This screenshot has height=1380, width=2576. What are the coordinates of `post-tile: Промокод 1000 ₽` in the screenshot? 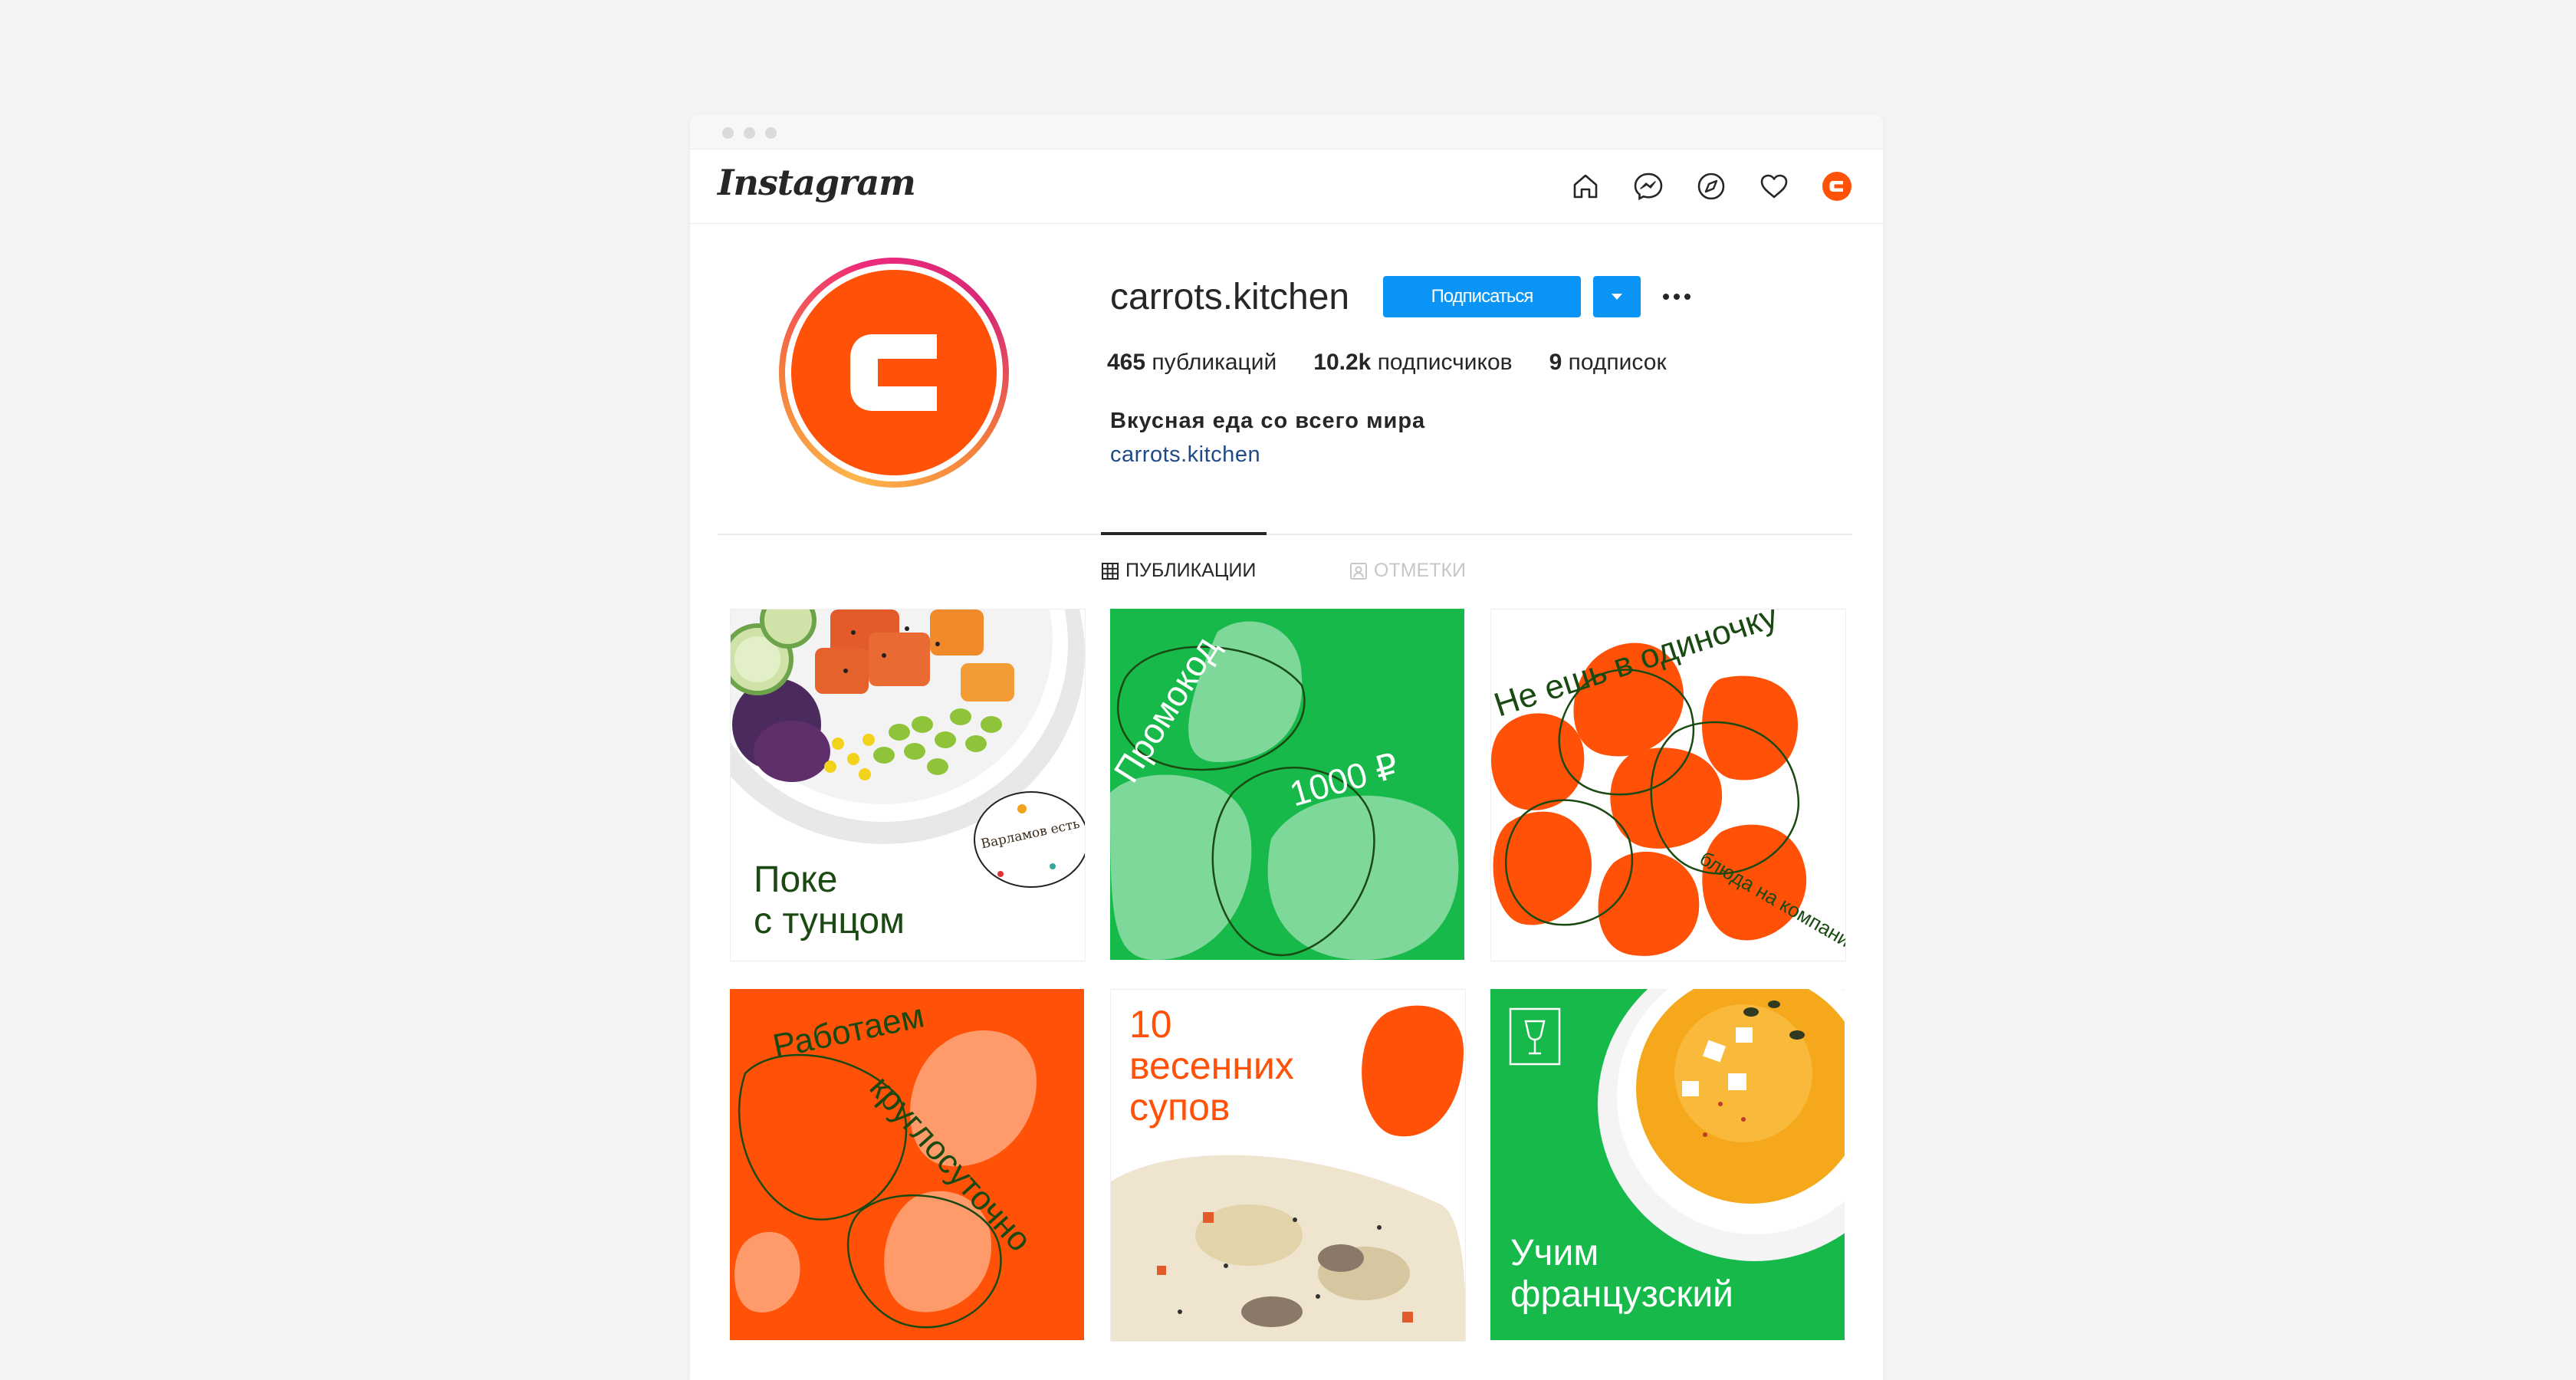 It's located at (1287, 784).